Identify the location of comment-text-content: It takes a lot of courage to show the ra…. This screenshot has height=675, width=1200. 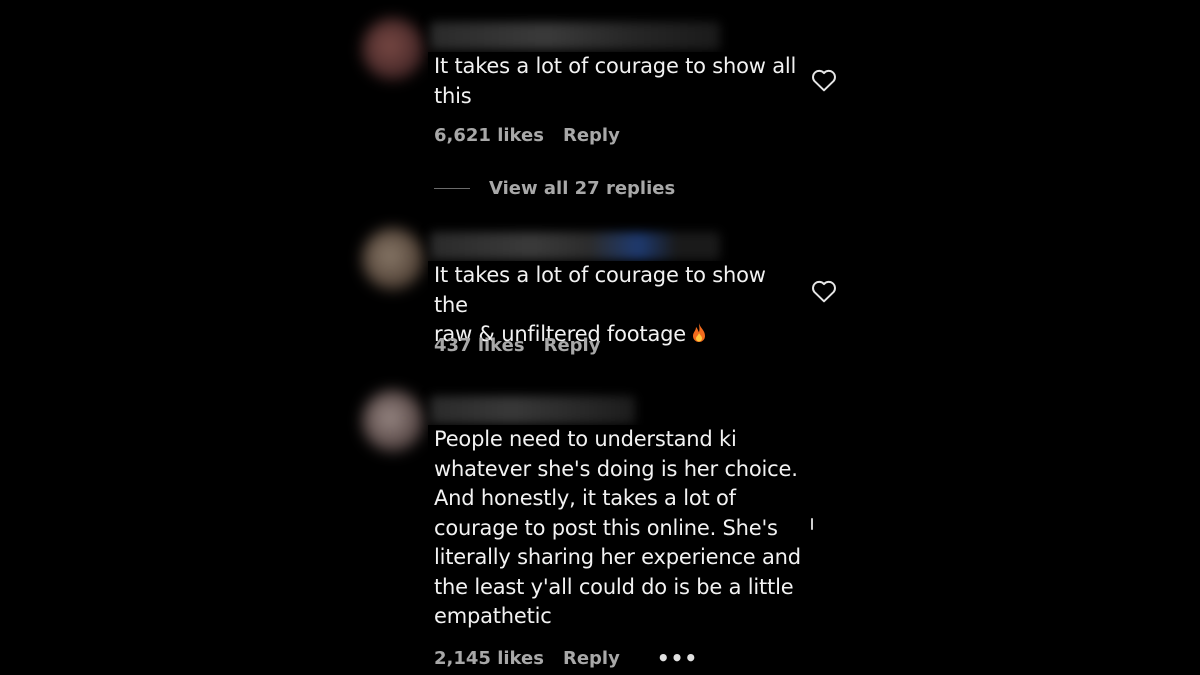
(600, 304).